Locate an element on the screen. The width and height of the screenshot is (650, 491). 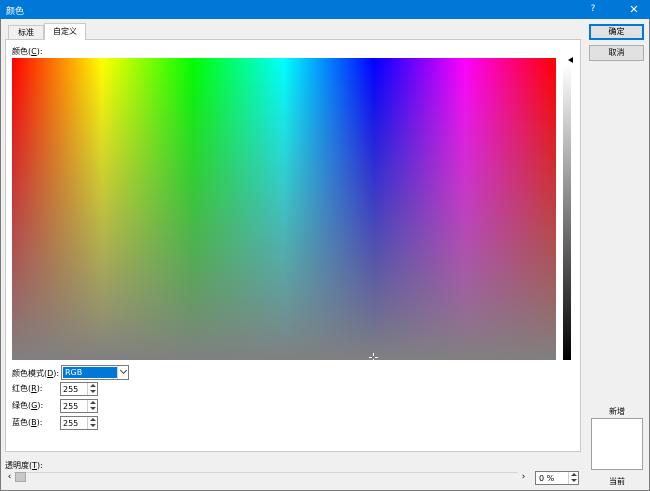
help-button: ? is located at coordinates (593, 9).